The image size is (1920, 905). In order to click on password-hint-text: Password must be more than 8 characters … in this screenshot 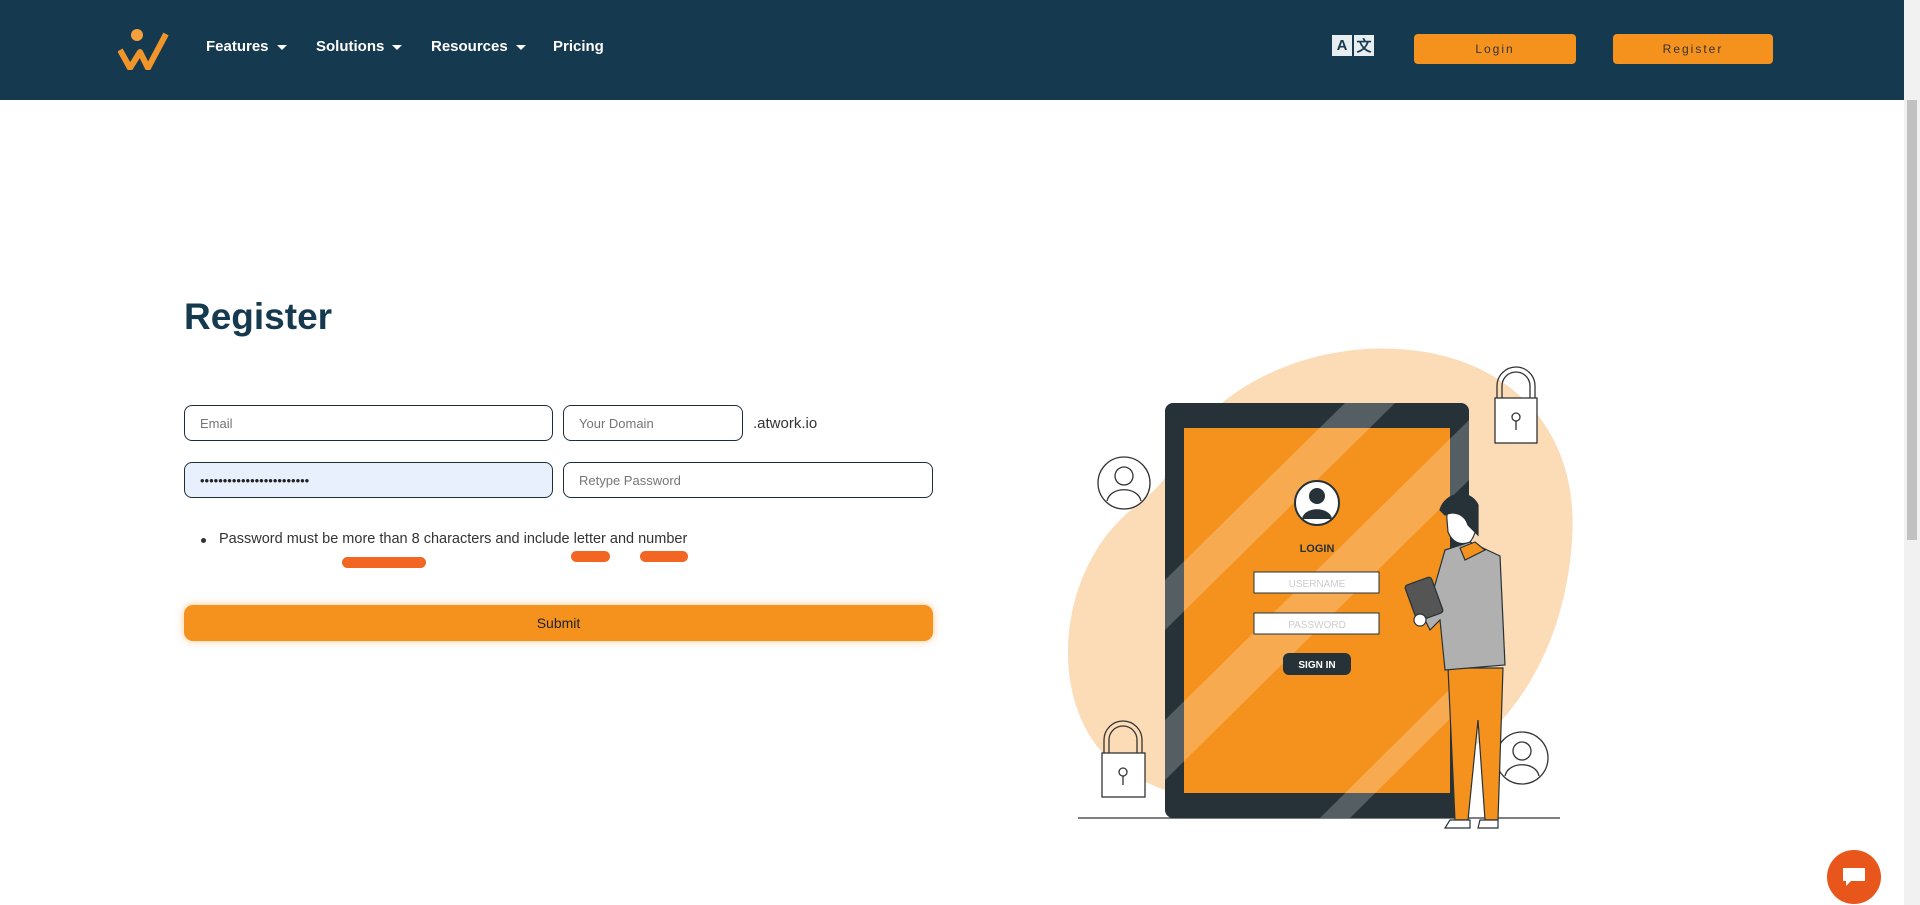, I will do `click(453, 539)`.